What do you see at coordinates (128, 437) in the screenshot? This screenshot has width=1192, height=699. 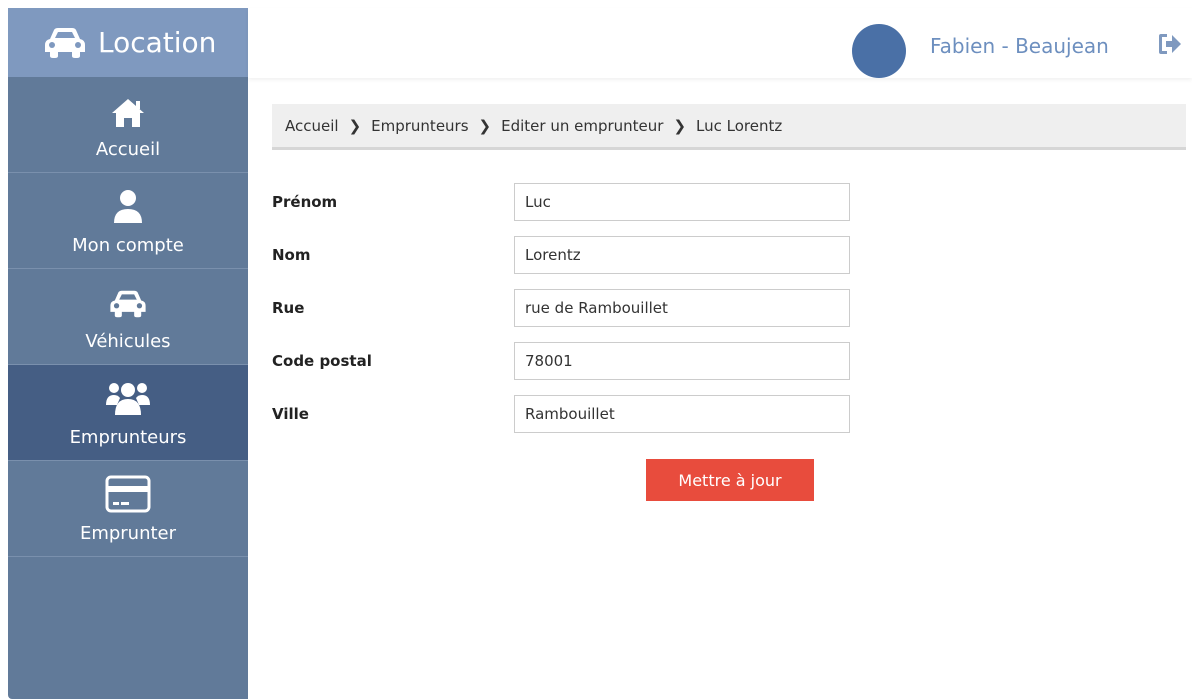 I see `sidebar-item-label: Emprunteurs` at bounding box center [128, 437].